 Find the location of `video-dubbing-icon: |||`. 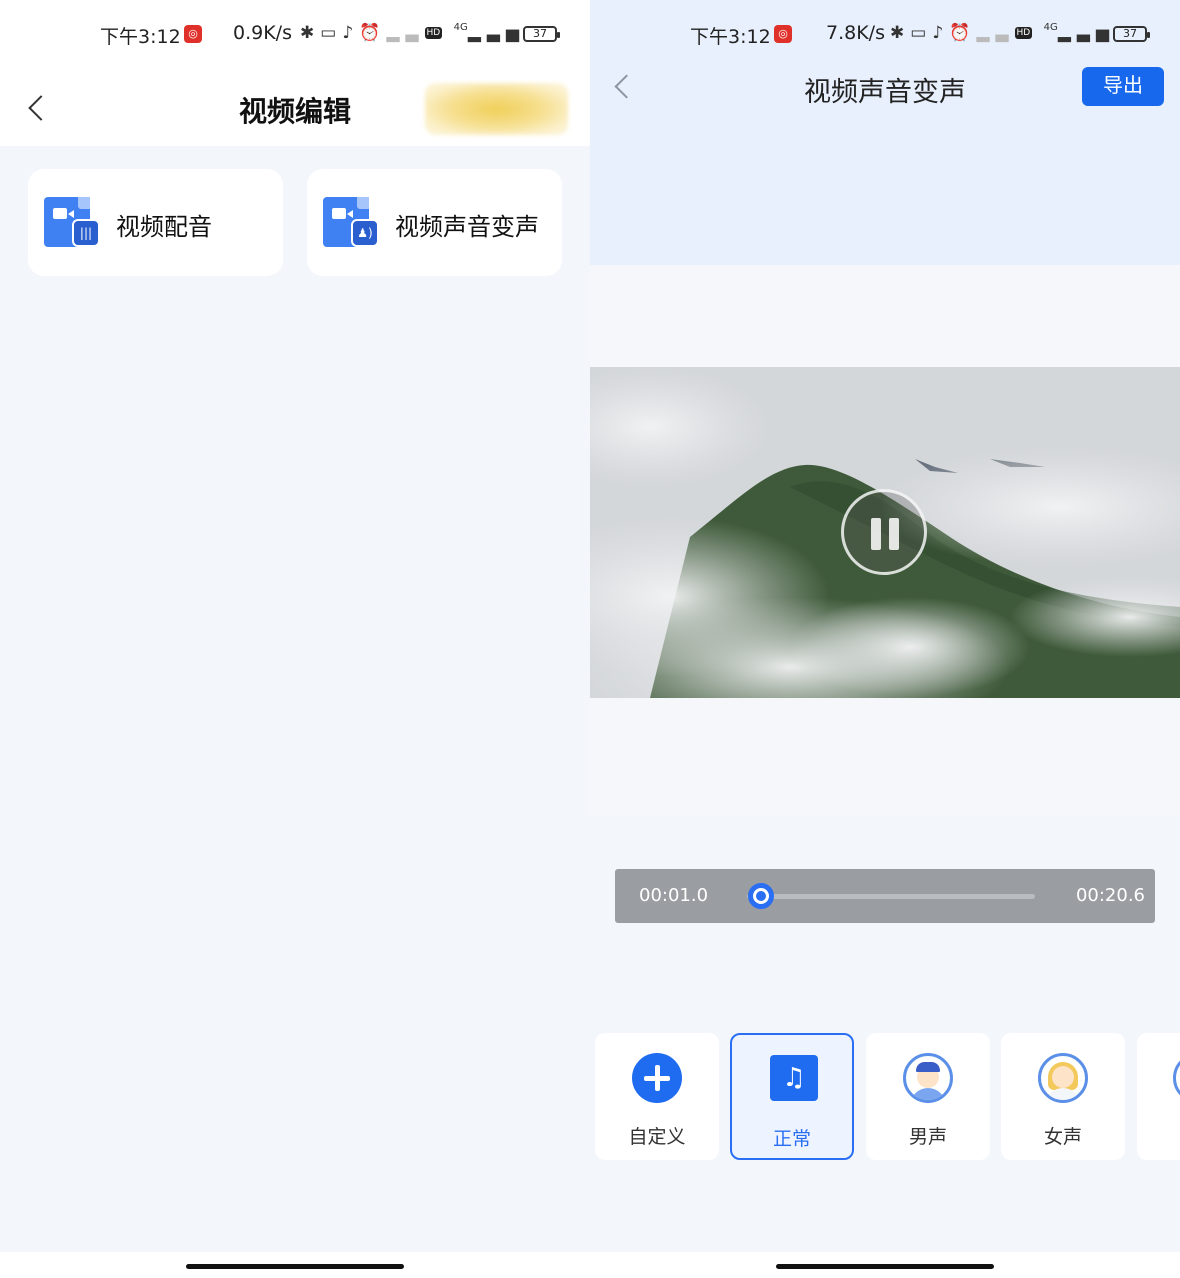

video-dubbing-icon: ||| is located at coordinates (72, 223).